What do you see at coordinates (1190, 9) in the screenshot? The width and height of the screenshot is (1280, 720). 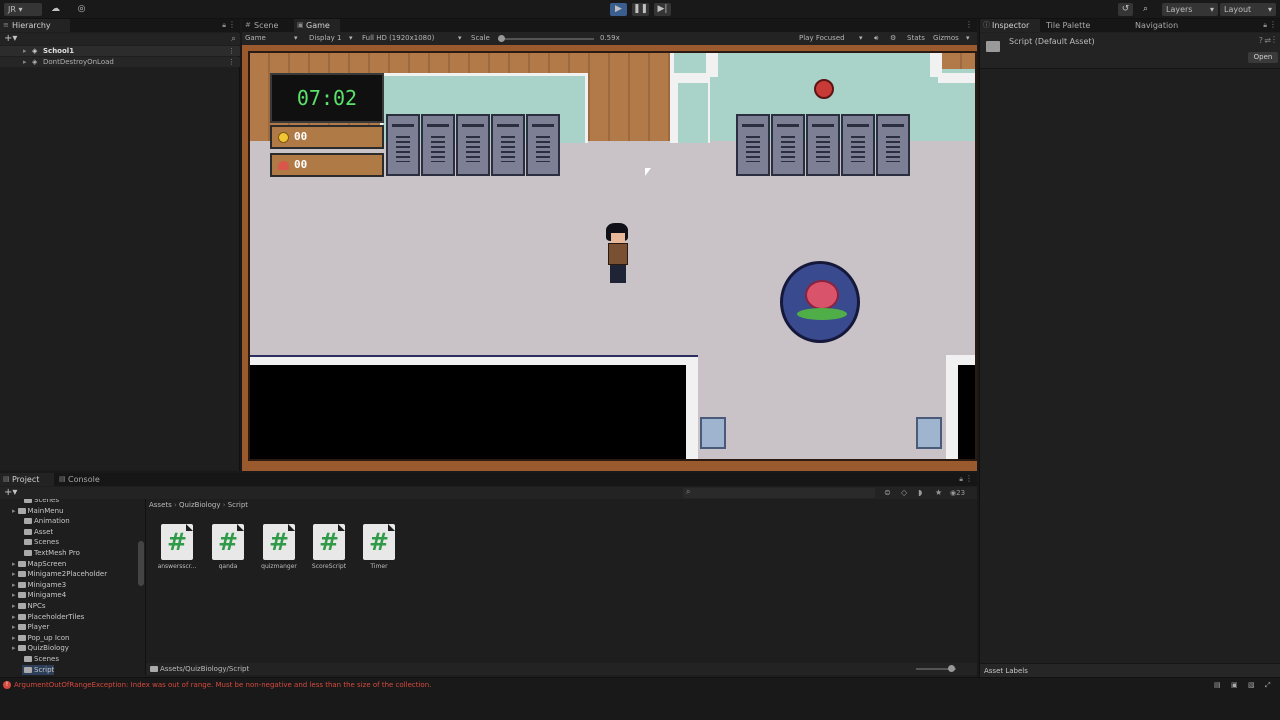 I see `layers-dropdown: Layers ▾` at bounding box center [1190, 9].